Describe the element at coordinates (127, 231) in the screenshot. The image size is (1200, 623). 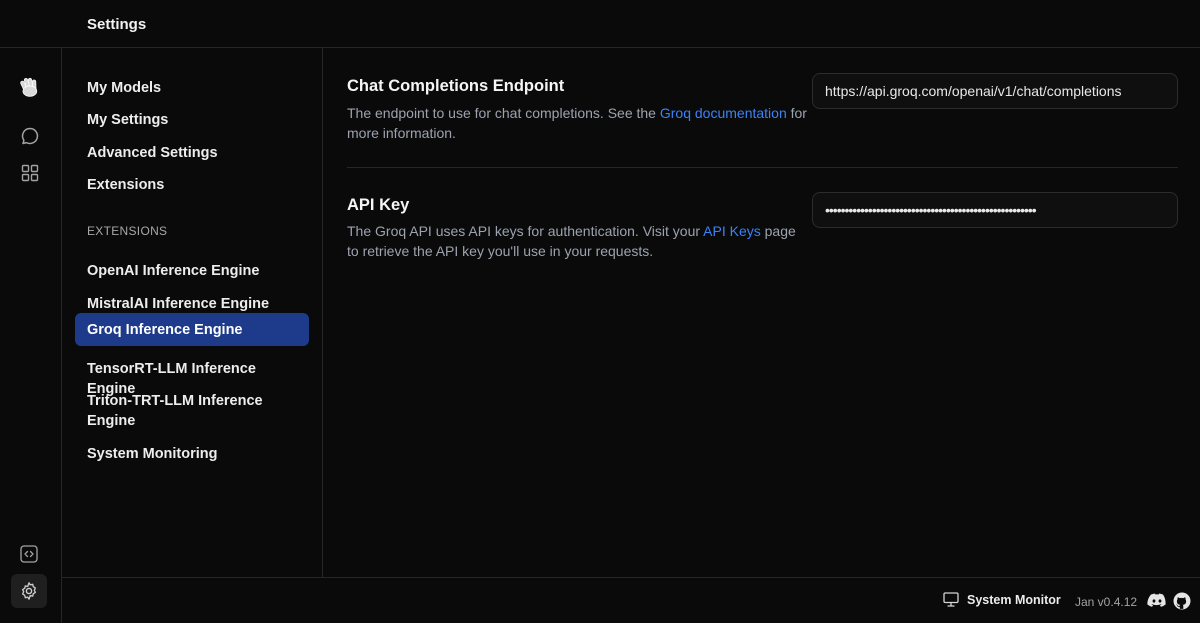
I see `extensions-section-label: EXTENSIONS` at that location.